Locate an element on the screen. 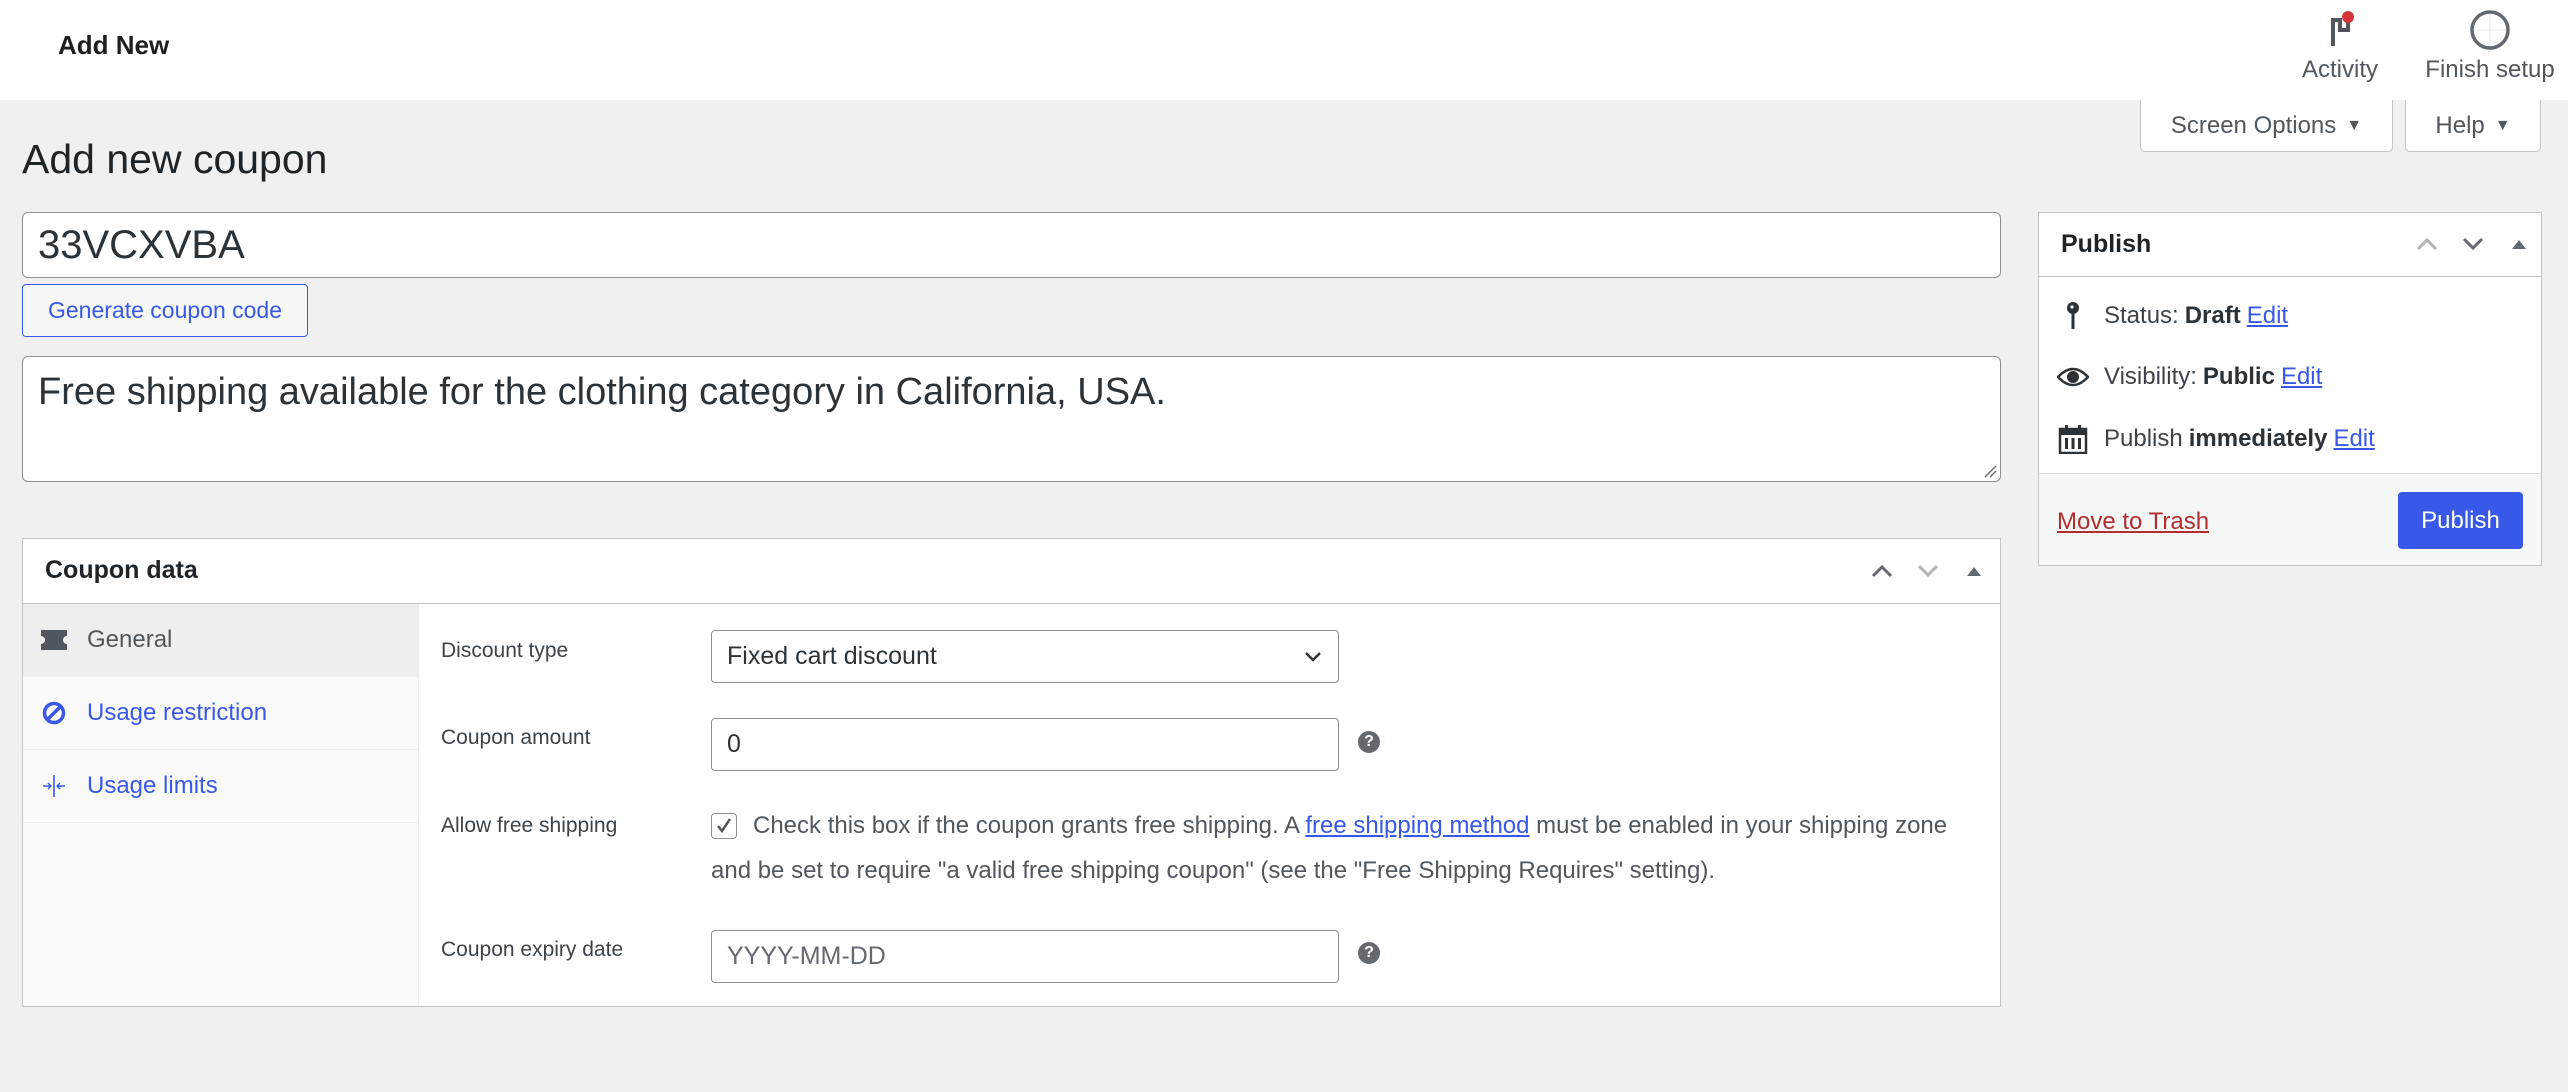 The width and height of the screenshot is (2568, 1092). screen-options-label: Screen Options is located at coordinates (2253, 125).